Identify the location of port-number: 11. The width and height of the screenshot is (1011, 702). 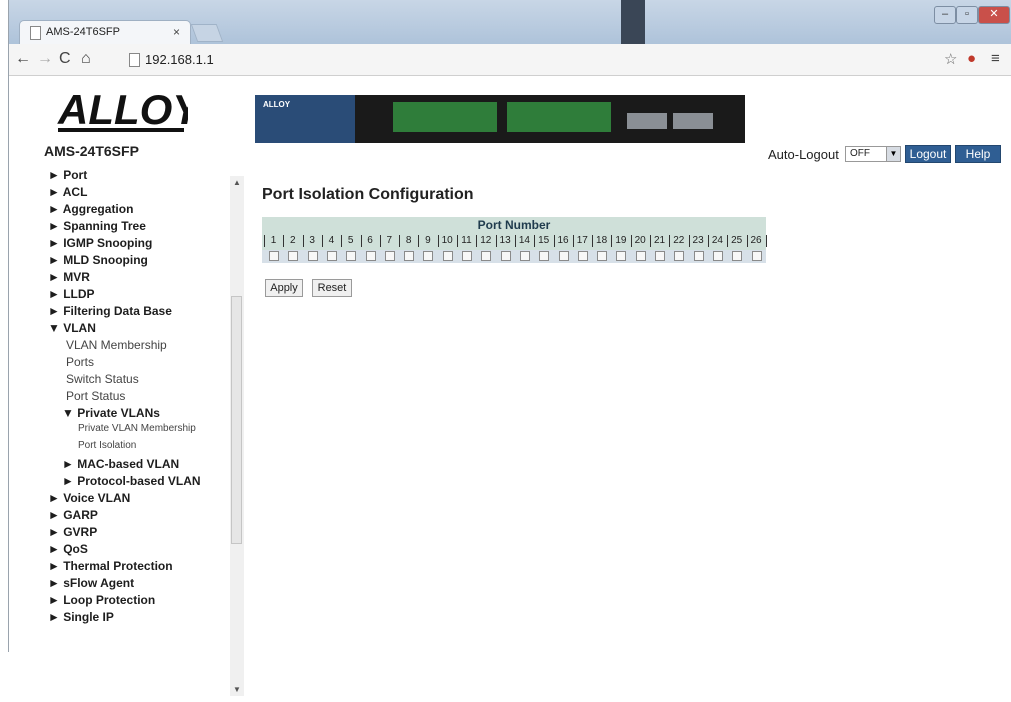
(466, 240).